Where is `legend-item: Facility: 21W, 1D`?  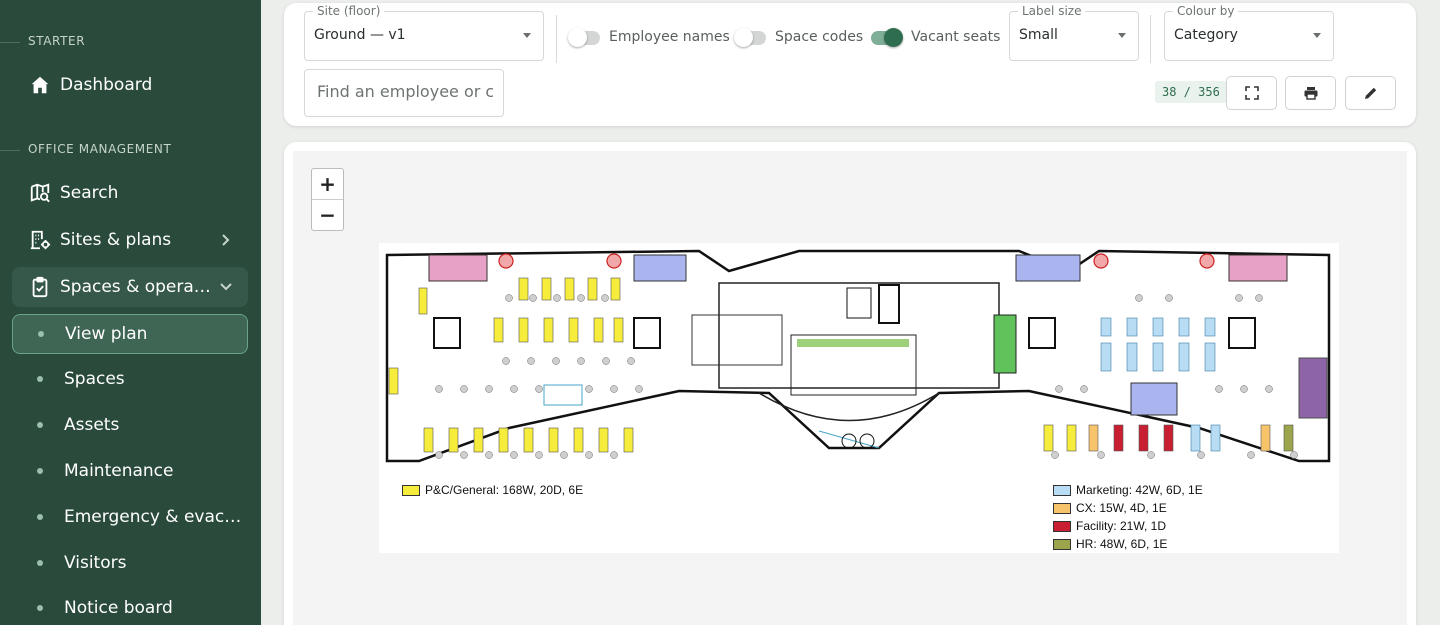 legend-item: Facility: 21W, 1D is located at coordinates (1109, 526).